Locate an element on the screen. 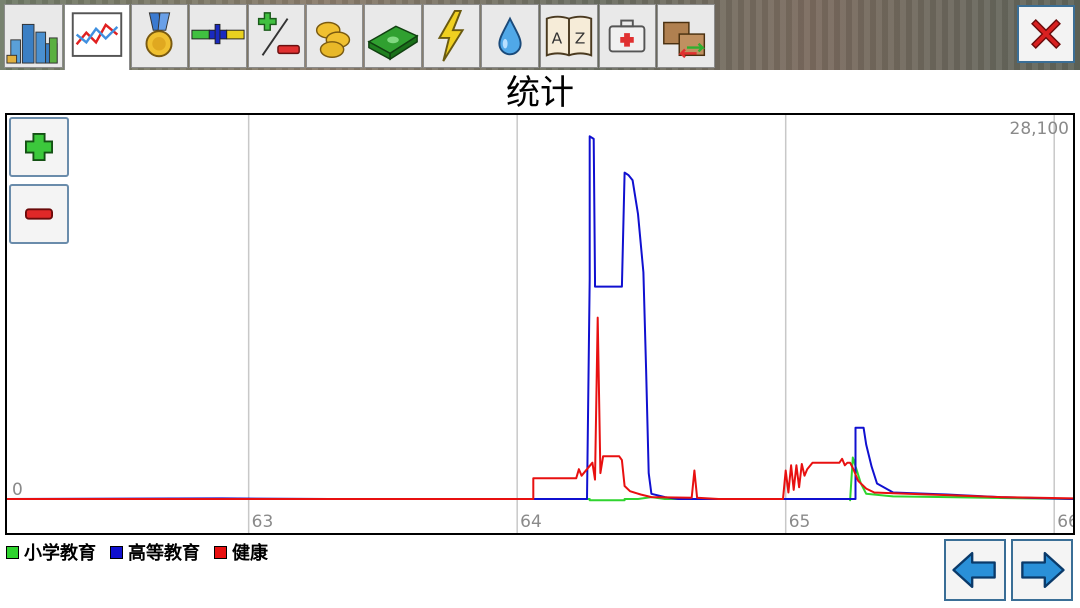  plus-minus-icon is located at coordinates (278, 34).